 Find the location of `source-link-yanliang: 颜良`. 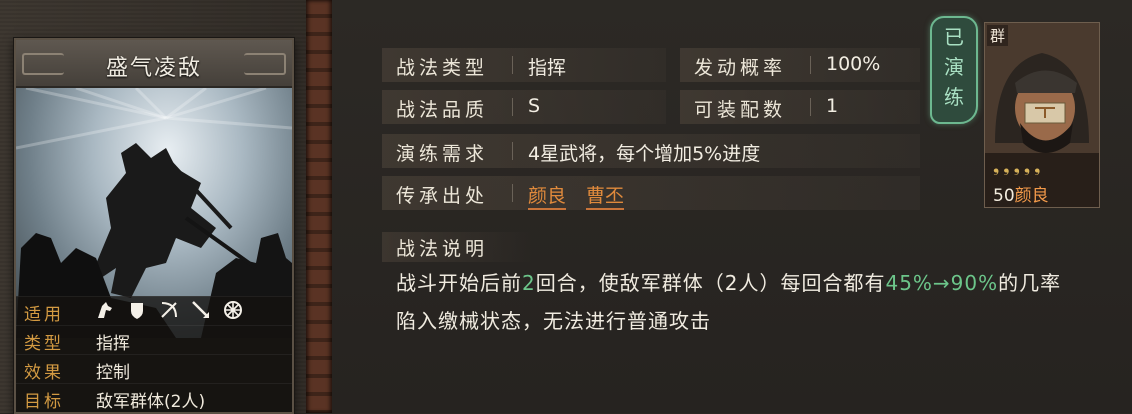

source-link-yanliang: 颜良 is located at coordinates (547, 197).